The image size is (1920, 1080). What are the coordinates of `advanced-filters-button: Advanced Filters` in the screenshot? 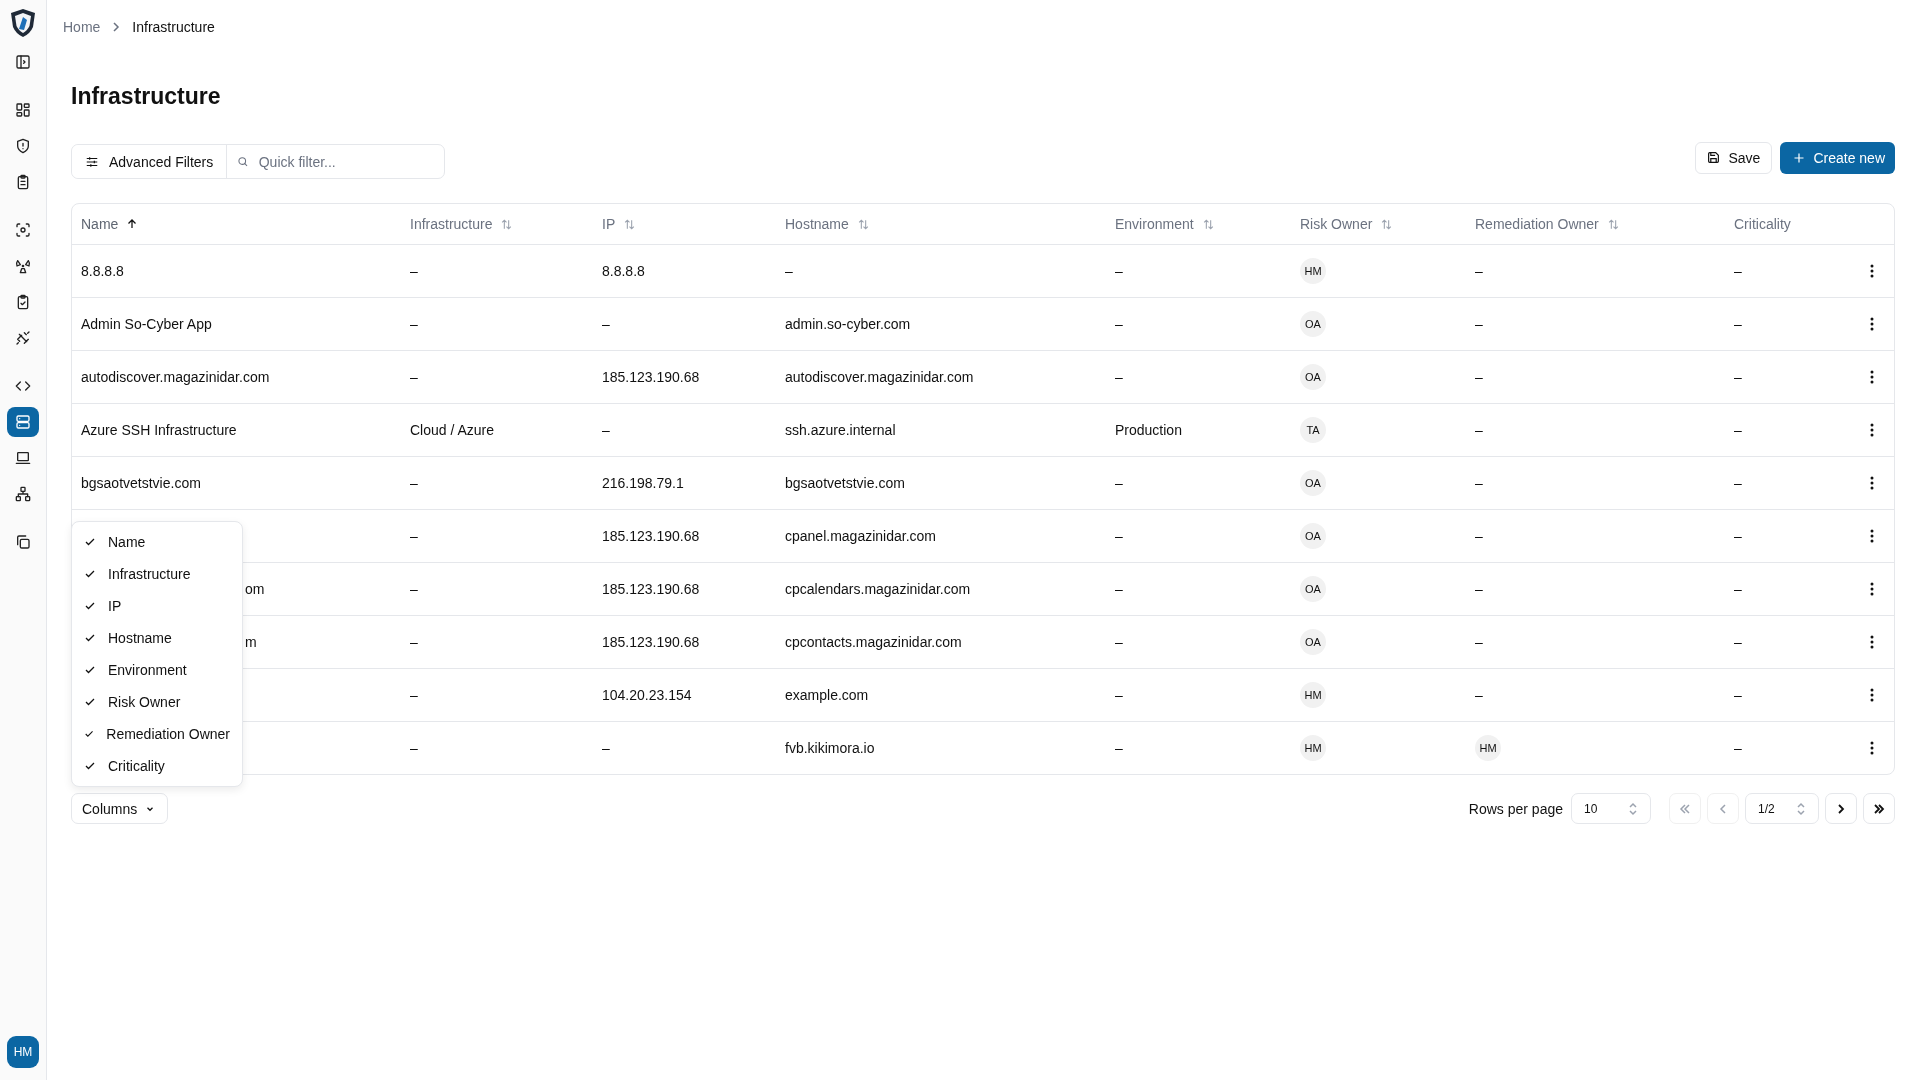 It's located at (150, 161).